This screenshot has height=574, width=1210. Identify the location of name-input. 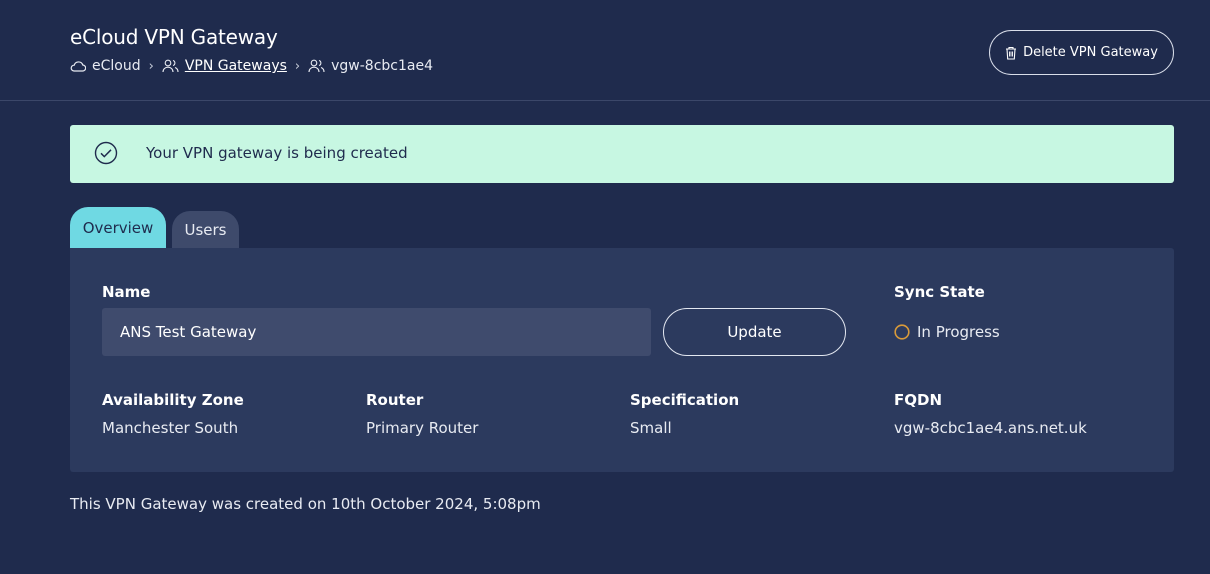
(376, 332).